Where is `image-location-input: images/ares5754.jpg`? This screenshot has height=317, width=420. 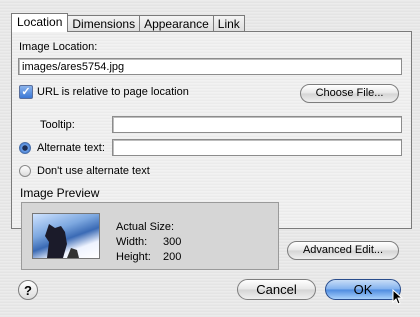 image-location-input: images/ares5754.jpg is located at coordinates (210, 66).